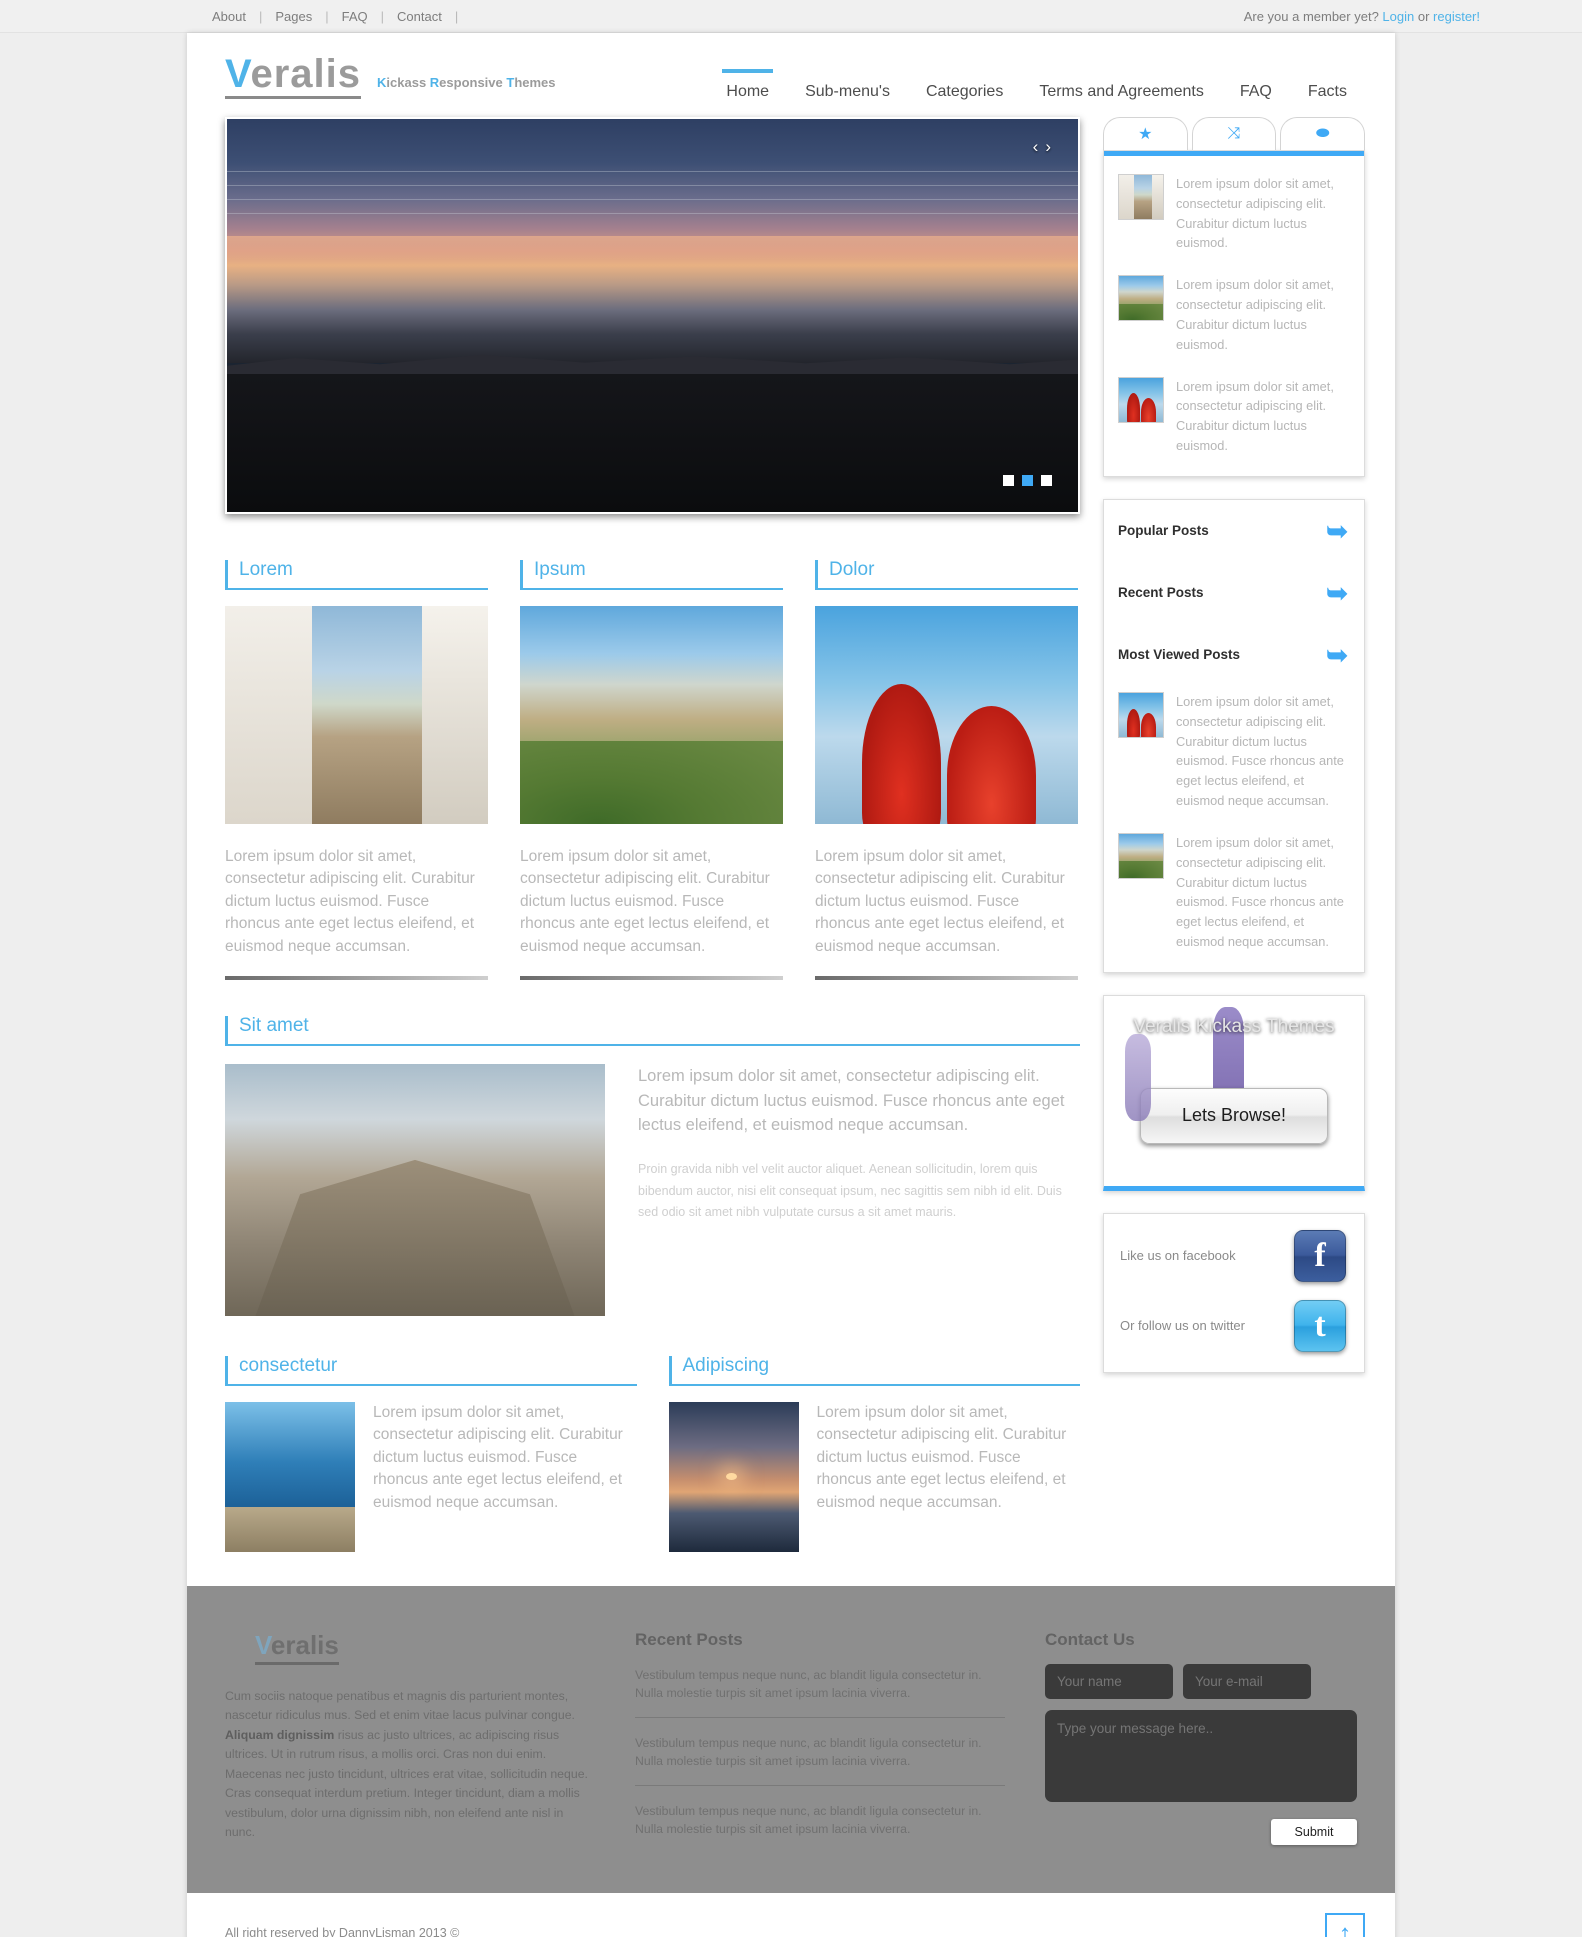  What do you see at coordinates (229, 16) in the screenshot?
I see `top-link-about: About` at bounding box center [229, 16].